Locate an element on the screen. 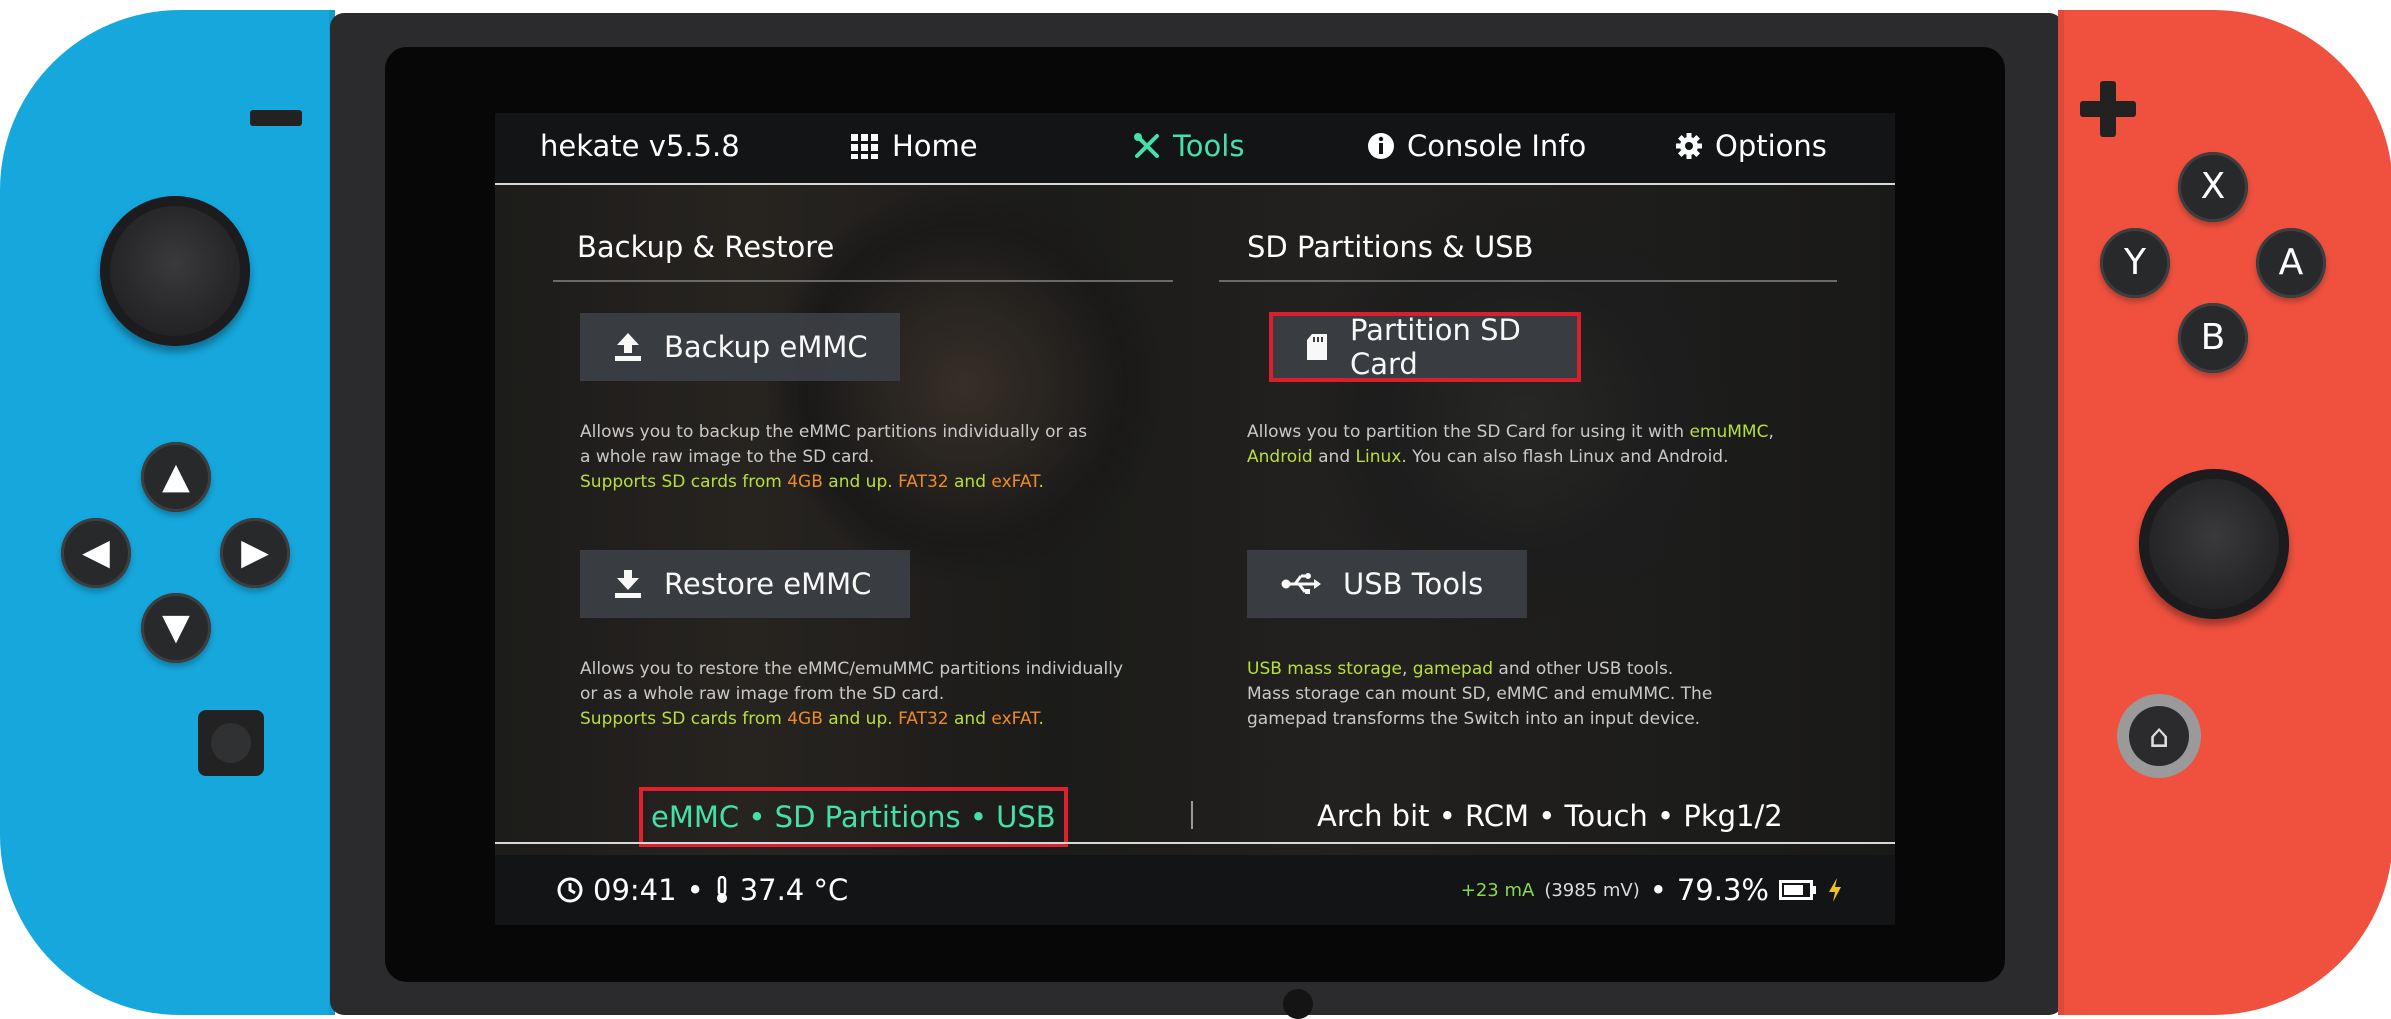  info-icon is located at coordinates (1381, 146).